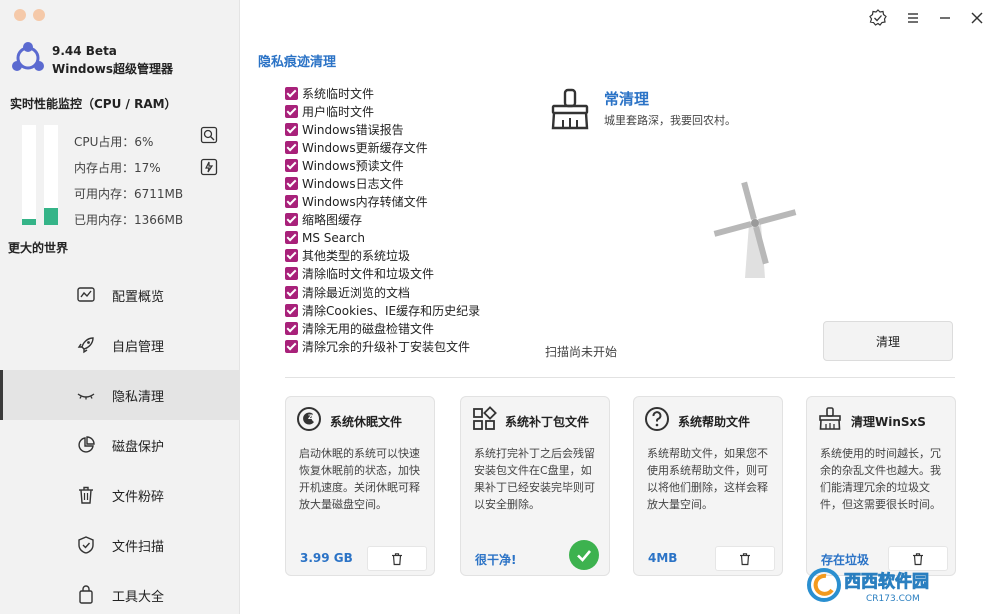  What do you see at coordinates (353, 184) in the screenshot?
I see `checklist-label: Windows日志文件` at bounding box center [353, 184].